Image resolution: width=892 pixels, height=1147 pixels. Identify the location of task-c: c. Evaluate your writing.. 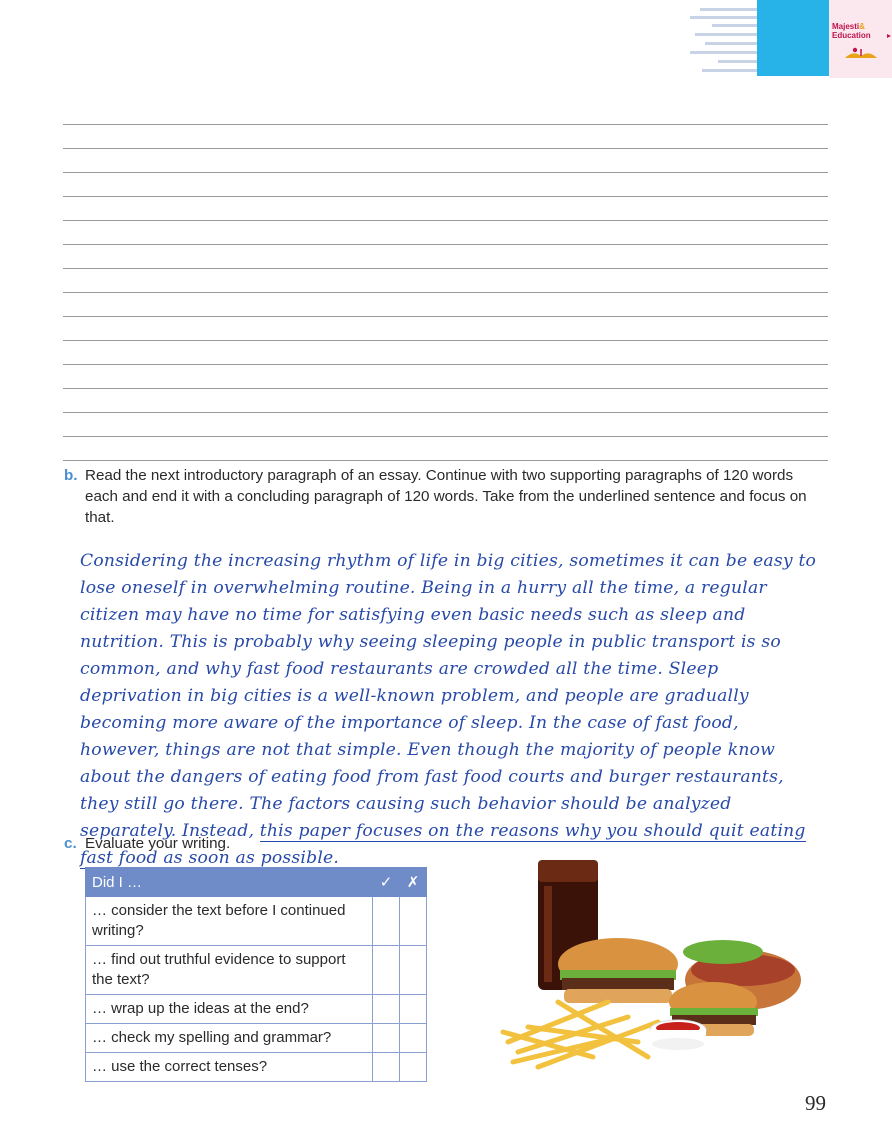
(440, 843).